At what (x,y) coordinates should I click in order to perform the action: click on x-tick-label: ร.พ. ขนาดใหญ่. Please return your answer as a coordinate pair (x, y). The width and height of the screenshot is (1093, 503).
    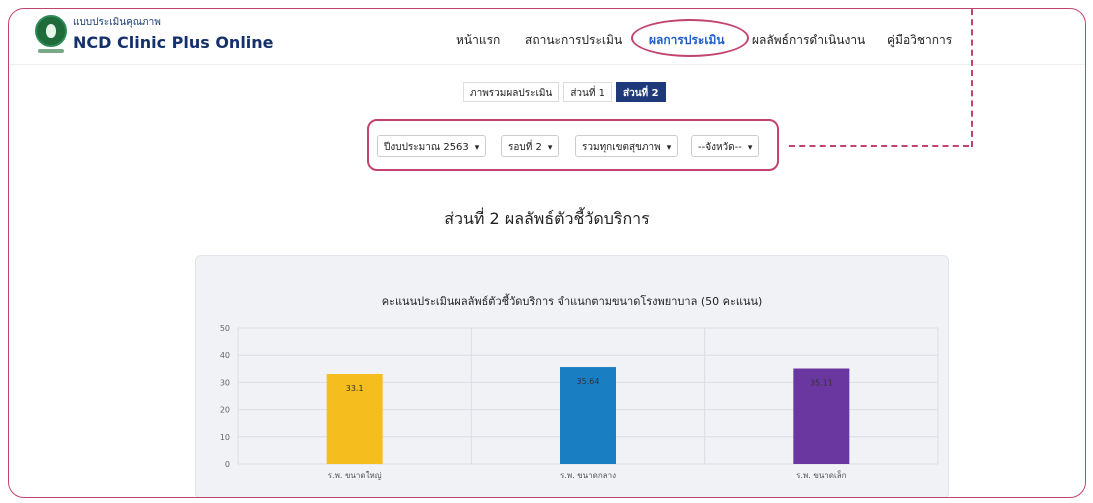
    Looking at the image, I should click on (355, 475).